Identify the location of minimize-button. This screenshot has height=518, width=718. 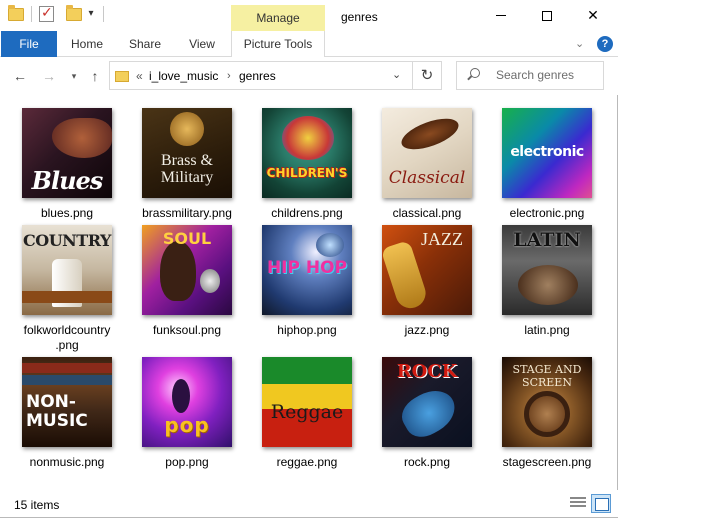
(501, 15).